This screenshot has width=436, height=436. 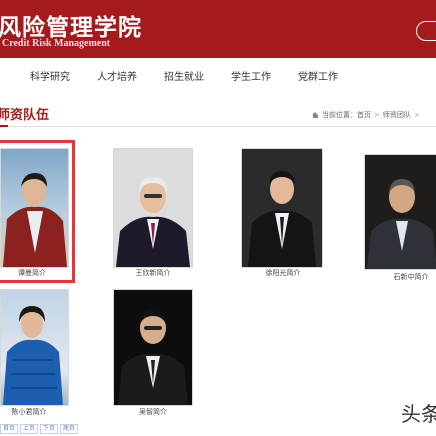 I want to click on breadcrumb-trailing: >, so click(x=416, y=115).